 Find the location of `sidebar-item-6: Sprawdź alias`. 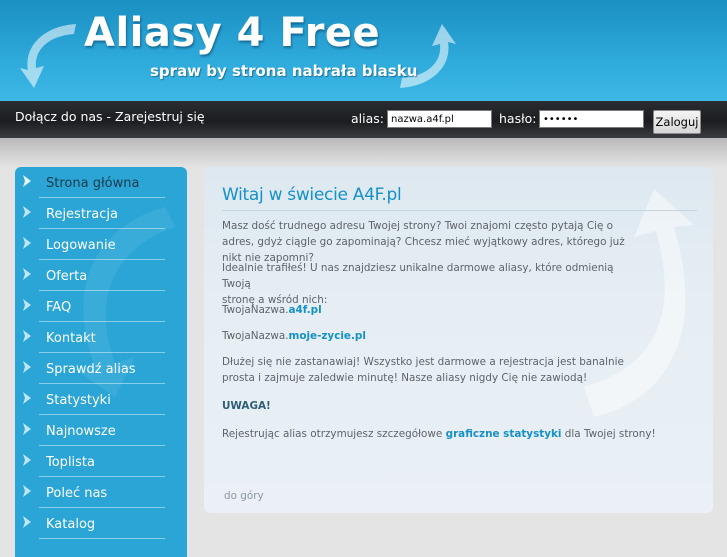

sidebar-item-6: Sprawdź alias is located at coordinates (101, 368).